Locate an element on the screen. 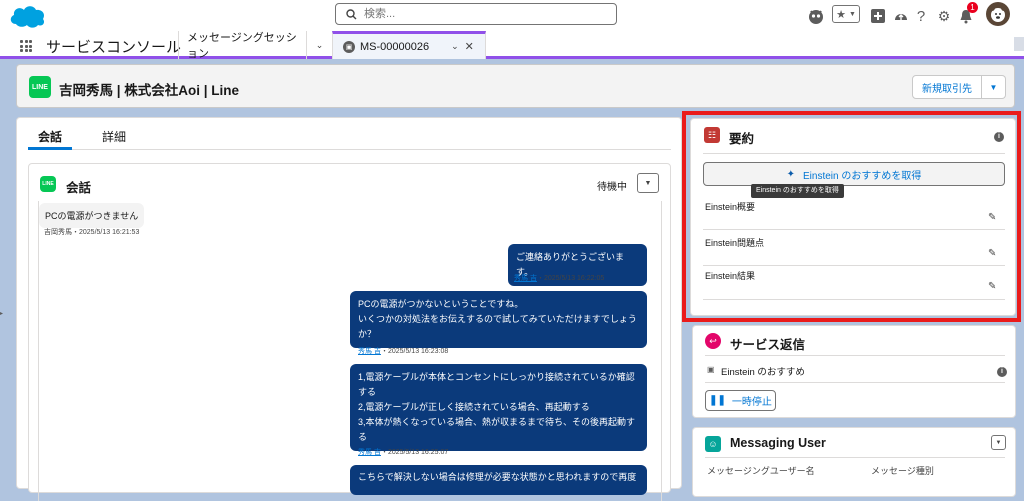 The image size is (1024, 501). message-meta: 秀馬 吉・2025/5/13 16:22:05 is located at coordinates (559, 278).